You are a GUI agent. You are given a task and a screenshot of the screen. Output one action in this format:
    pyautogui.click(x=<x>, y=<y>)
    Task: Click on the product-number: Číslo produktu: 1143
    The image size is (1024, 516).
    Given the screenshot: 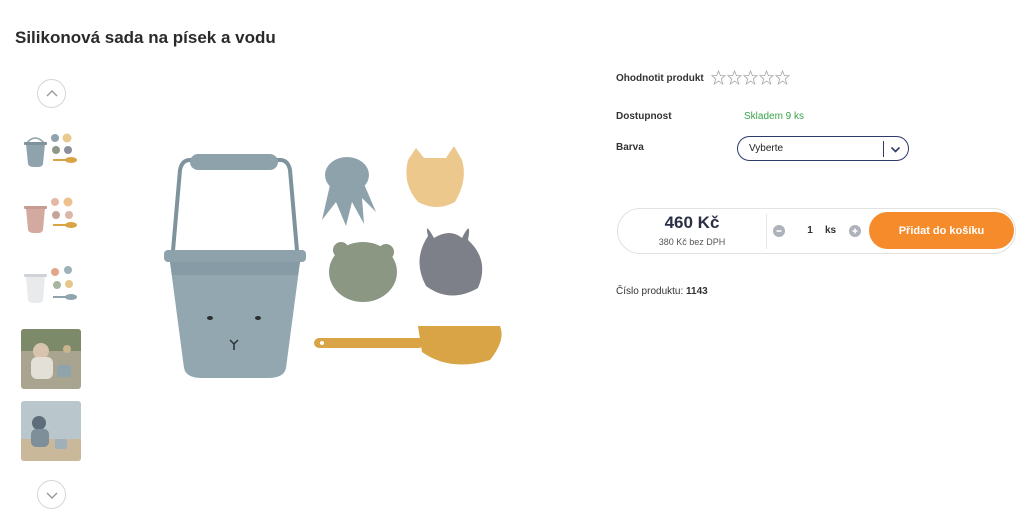 What is the action you would take?
    pyautogui.click(x=662, y=291)
    